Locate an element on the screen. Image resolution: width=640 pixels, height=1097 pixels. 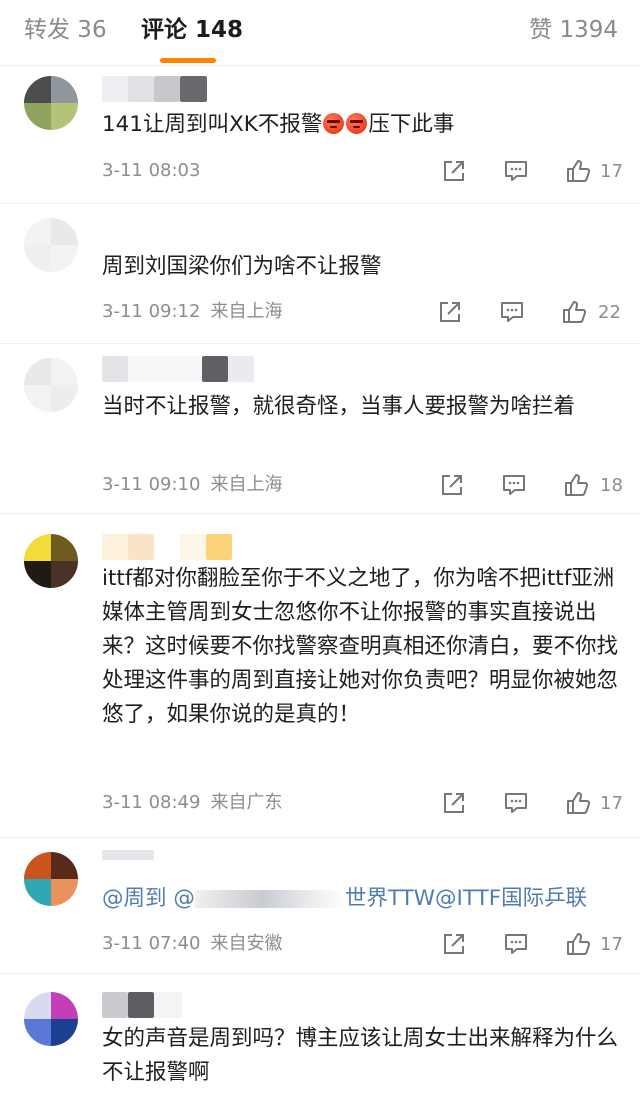
comment-item: @周到 @ 世界TTW@ITTF国际乒联 3-11 07:40 来自安徽 17 is located at coordinates (320, 906).